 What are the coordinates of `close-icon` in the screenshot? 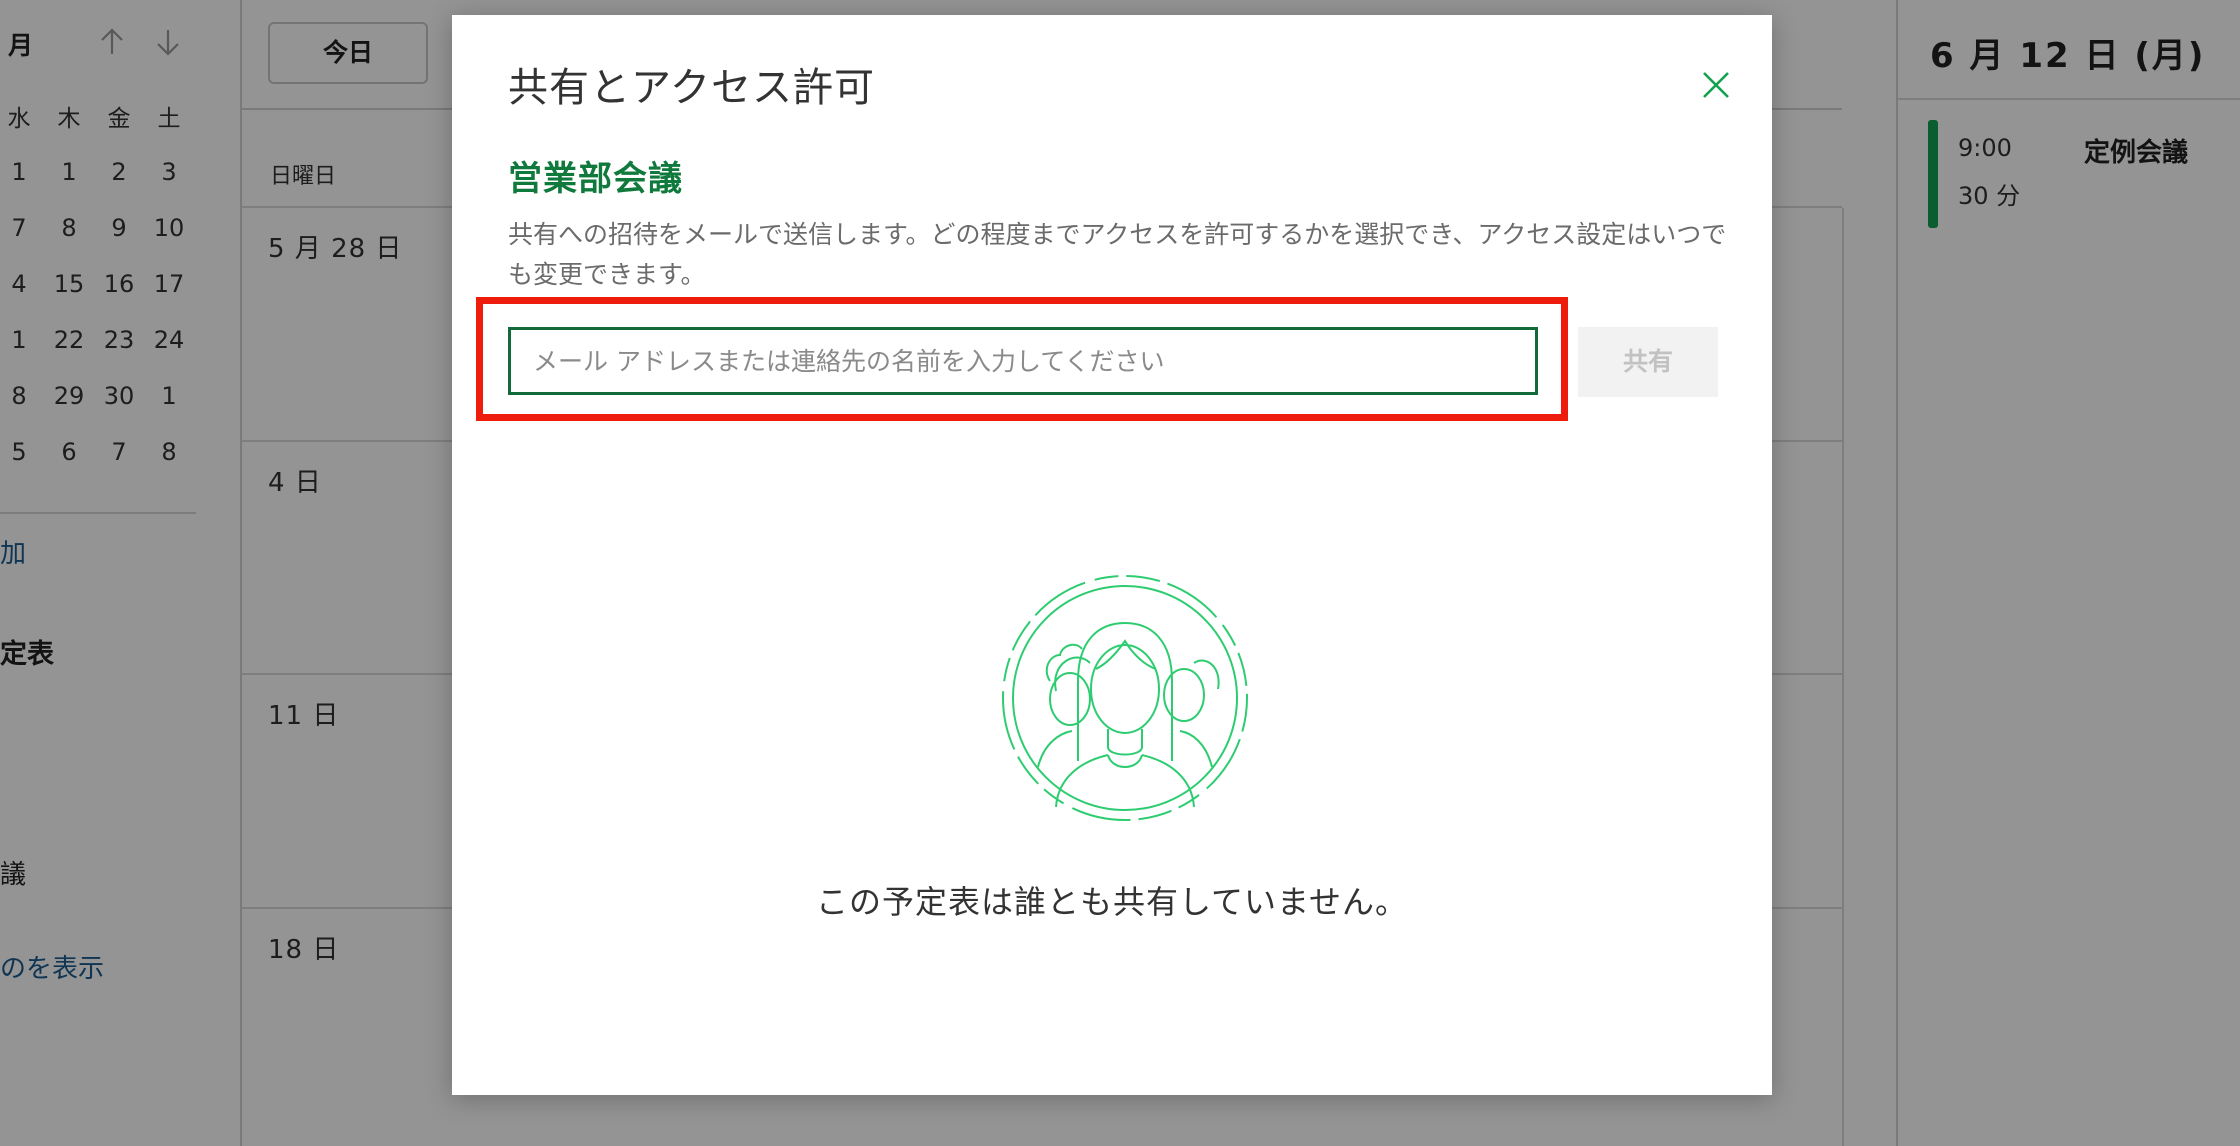 It's located at (1716, 85).